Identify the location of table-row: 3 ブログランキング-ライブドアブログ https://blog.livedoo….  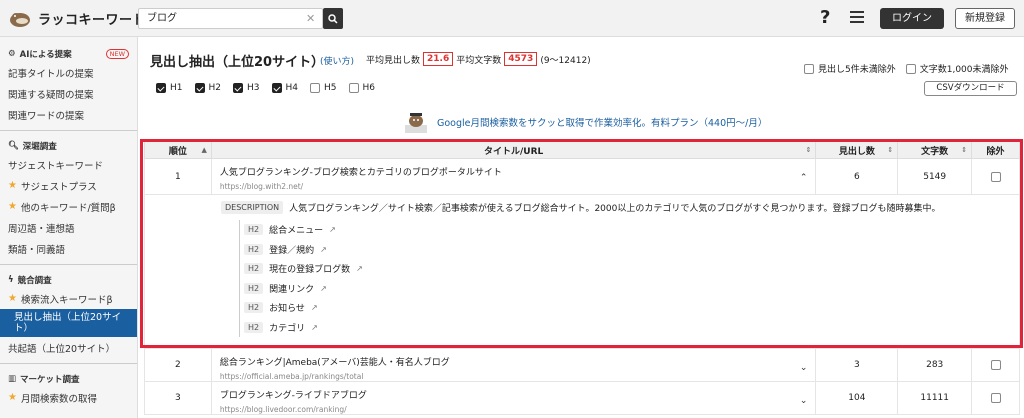
(582, 398).